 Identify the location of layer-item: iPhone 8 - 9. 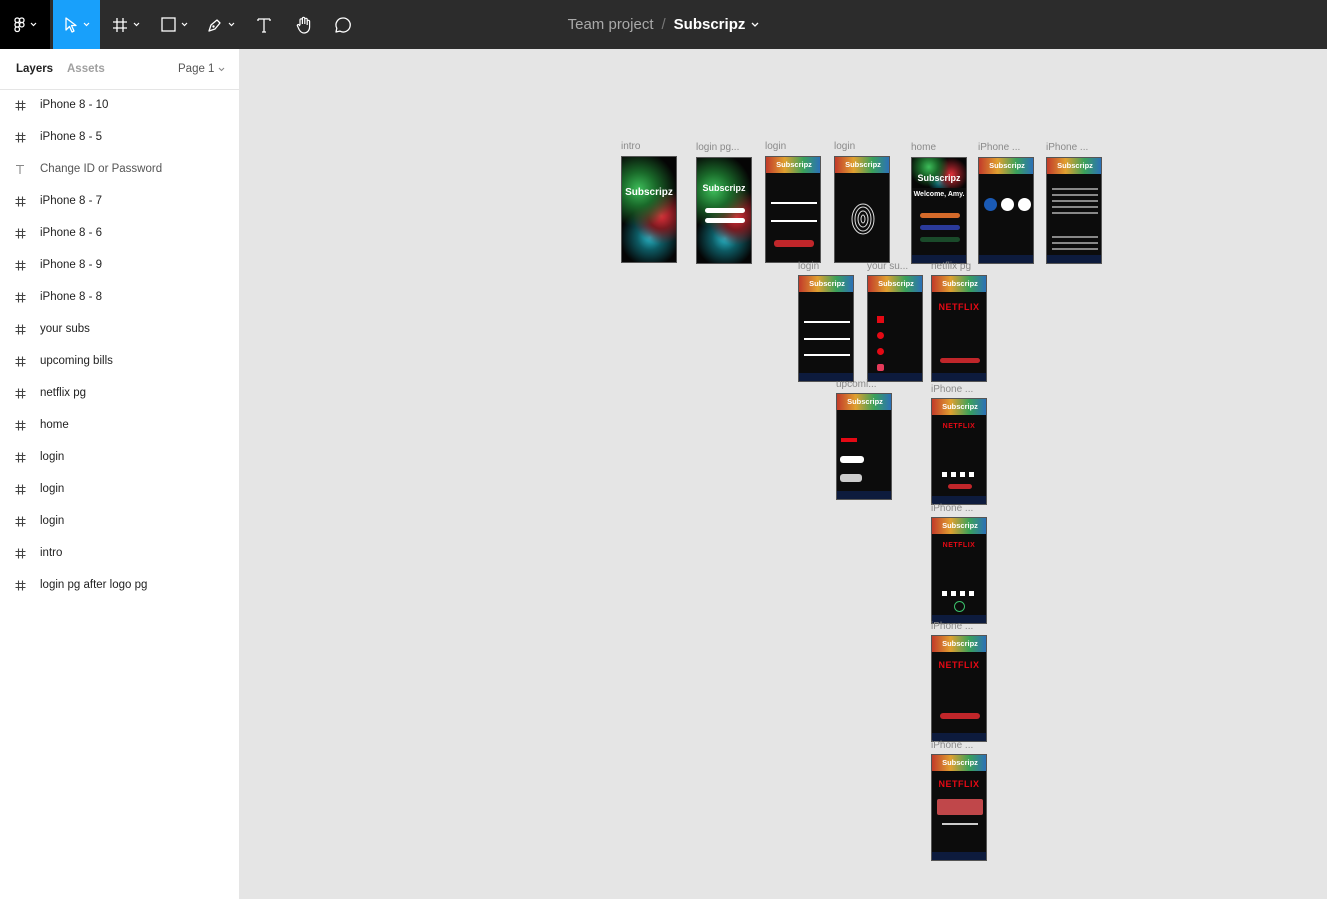
(119, 265).